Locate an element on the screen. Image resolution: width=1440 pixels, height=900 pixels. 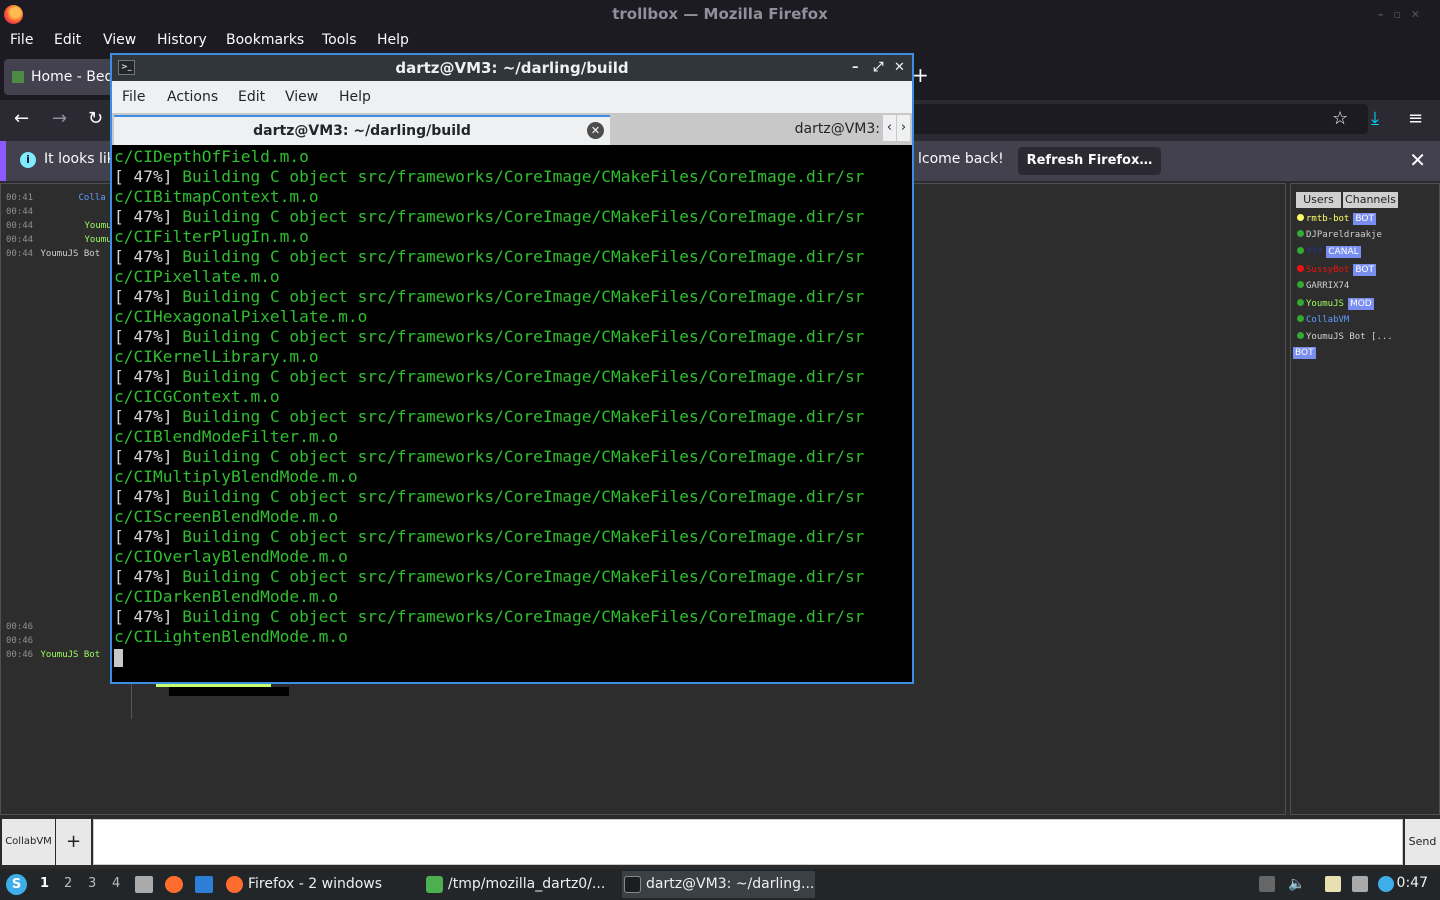
start-menu-icon: S is located at coordinates (16, 884).